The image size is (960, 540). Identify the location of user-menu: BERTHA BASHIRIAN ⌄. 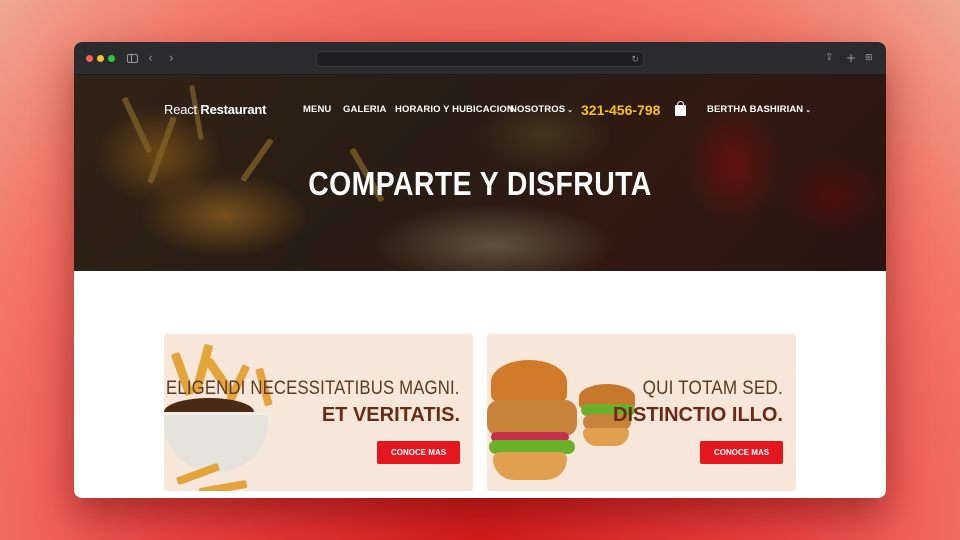
(759, 110).